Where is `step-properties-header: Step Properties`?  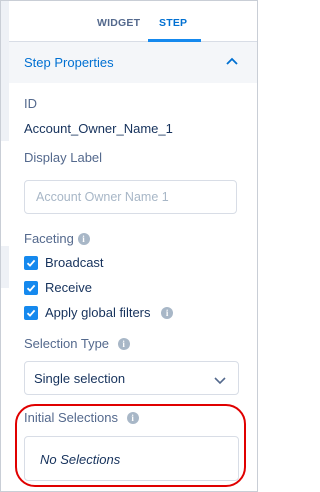 step-properties-header: Step Properties is located at coordinates (133, 62).